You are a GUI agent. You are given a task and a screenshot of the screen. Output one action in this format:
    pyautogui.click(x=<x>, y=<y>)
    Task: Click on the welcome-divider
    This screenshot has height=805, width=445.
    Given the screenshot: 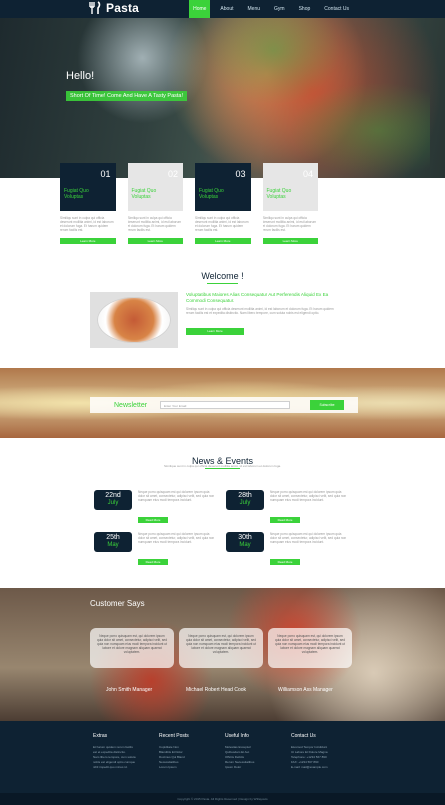 What is the action you would take?
    pyautogui.click(x=222, y=283)
    